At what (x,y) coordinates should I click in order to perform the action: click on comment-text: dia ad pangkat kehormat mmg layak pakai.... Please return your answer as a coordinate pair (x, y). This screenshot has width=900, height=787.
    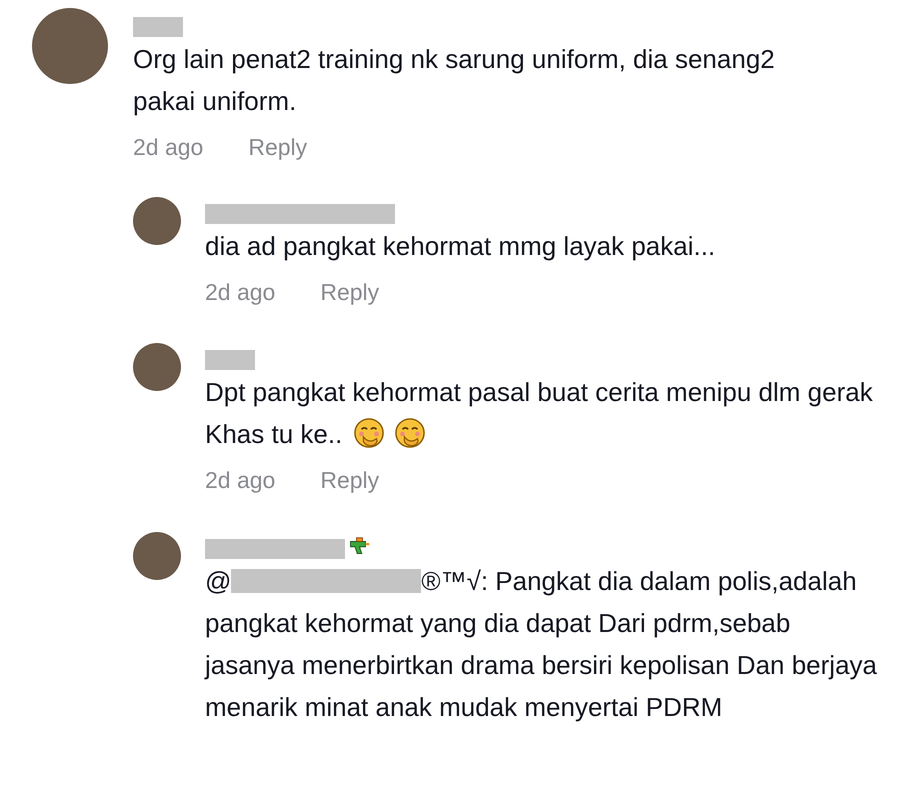
    Looking at the image, I should click on (460, 246).